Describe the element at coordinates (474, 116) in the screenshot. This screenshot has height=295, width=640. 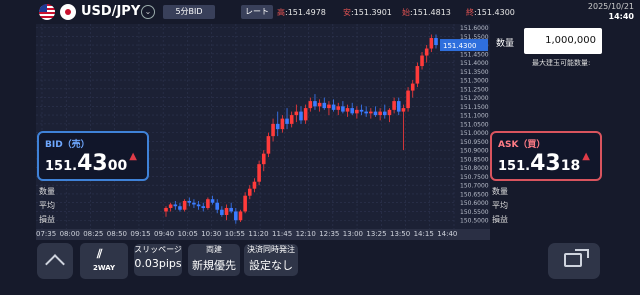
I see `y-tick-label: 151.1000` at that location.